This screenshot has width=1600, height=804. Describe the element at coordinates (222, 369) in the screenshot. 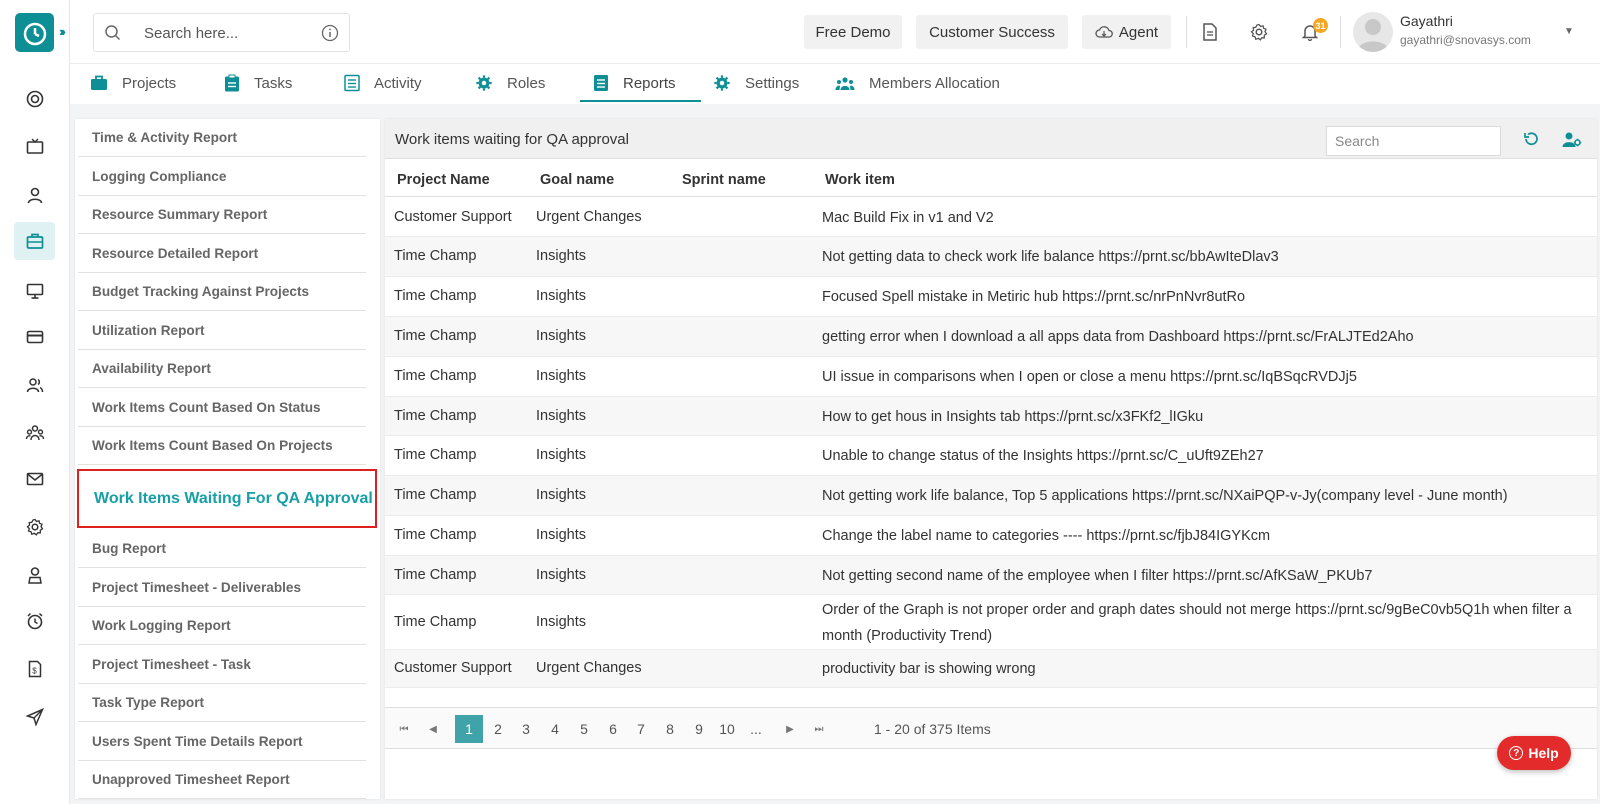

I see `report-item: Availability Report` at that location.